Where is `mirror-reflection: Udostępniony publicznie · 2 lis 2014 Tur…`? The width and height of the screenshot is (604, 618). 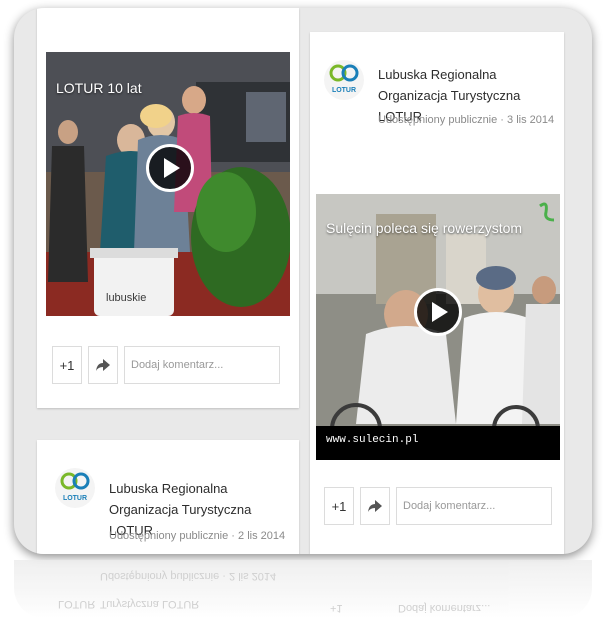 mirror-reflection: Udostępniony publicznie · 2 lis 2014 Tur… is located at coordinates (303, 589).